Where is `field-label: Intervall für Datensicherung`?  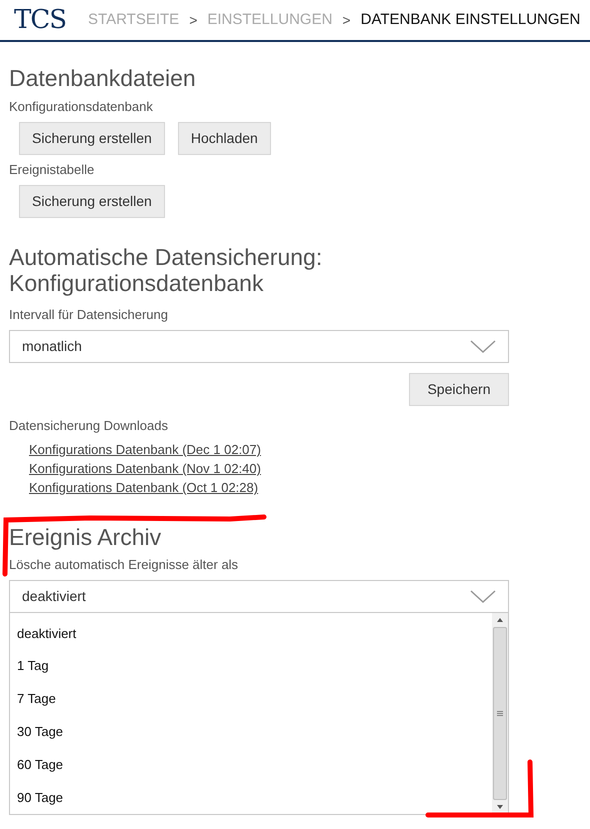
field-label: Intervall für Datensicherung is located at coordinates (89, 315).